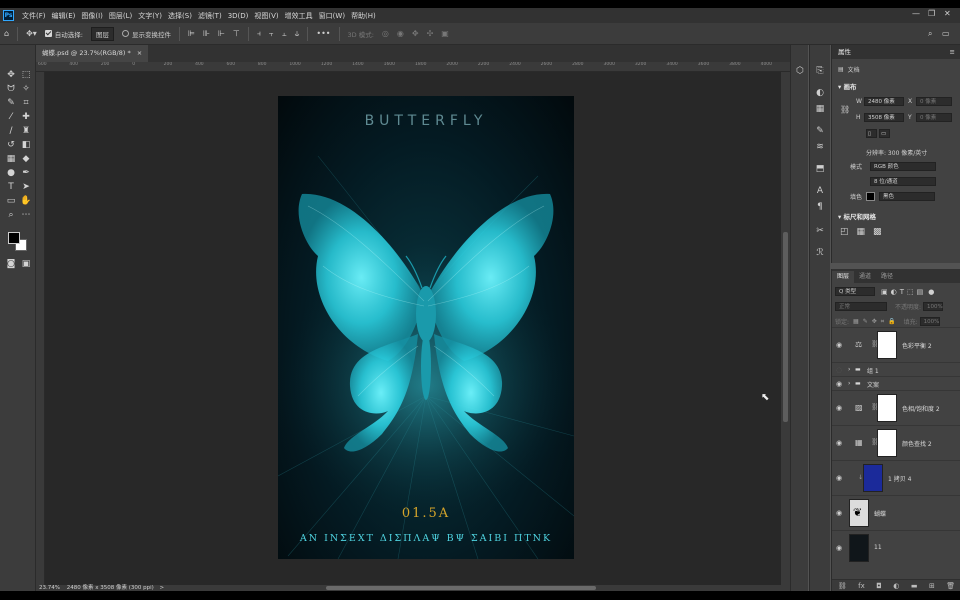 The width and height of the screenshot is (960, 600). What do you see at coordinates (896, 586) in the screenshot?
I see `new-adjustment-icon: ◐` at bounding box center [896, 586].